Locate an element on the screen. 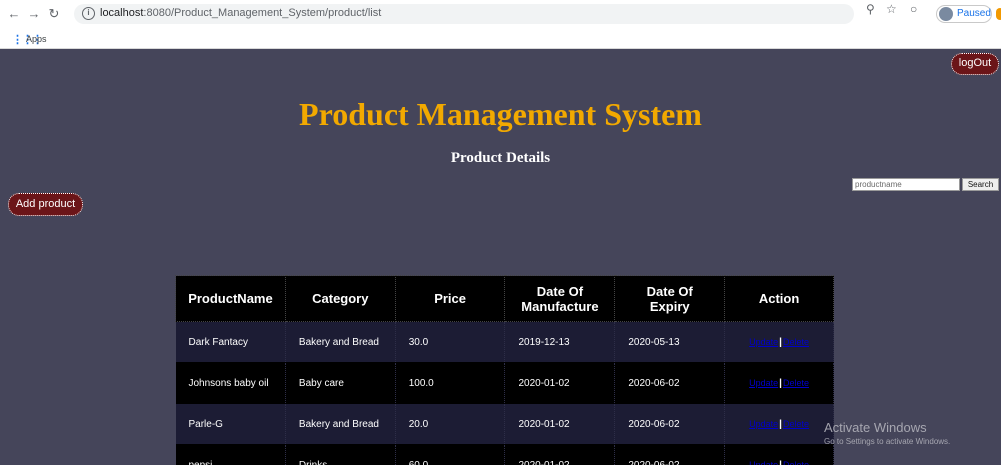  paused-label: Paused is located at coordinates (974, 13).